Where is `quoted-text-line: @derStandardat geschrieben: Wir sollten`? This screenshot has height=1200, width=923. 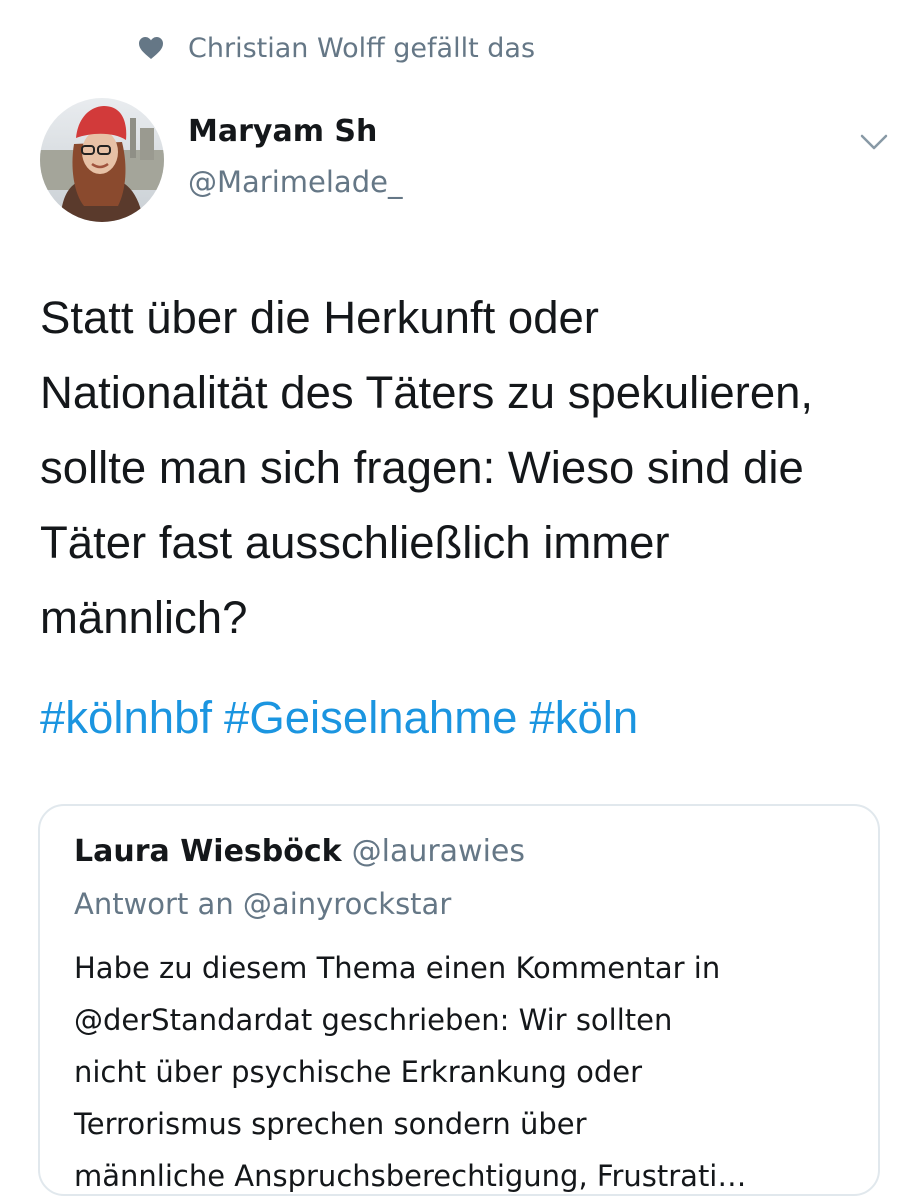 quoted-text-line: @derStandardat geschrieben: Wir sollten is located at coordinates (373, 1020).